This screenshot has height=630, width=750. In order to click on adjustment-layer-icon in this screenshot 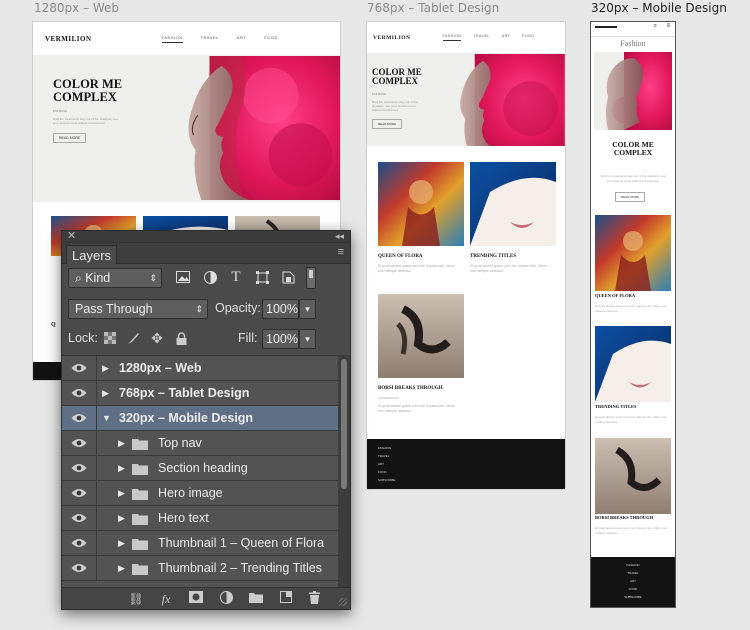, I will do `click(226, 599)`.